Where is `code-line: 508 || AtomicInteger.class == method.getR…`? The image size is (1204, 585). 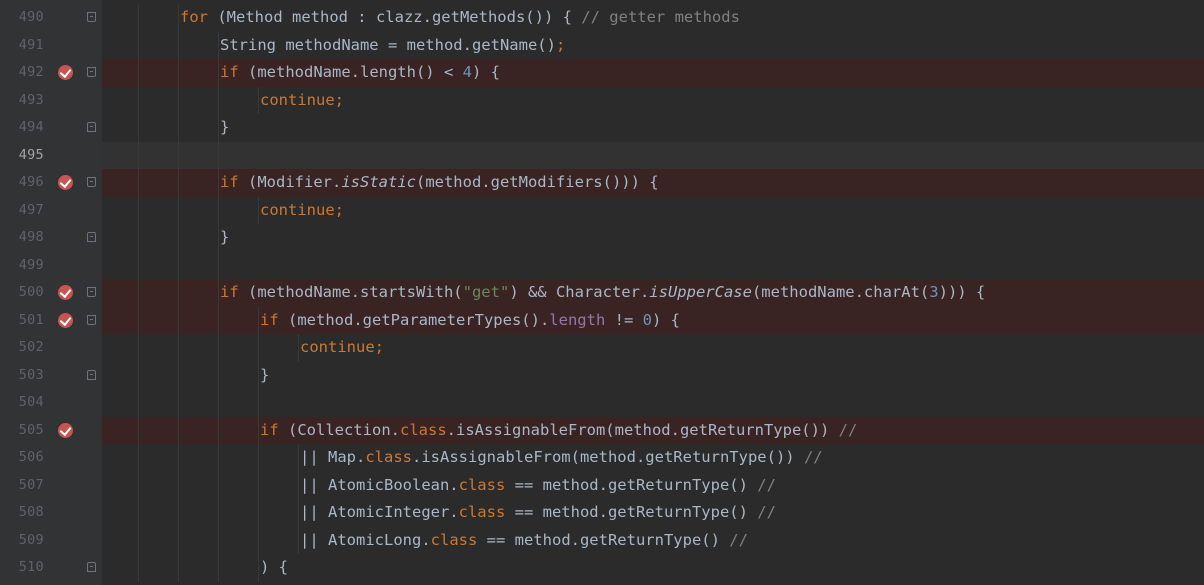 code-line: 508 || AtomicInteger.class == method.getR… is located at coordinates (602, 513).